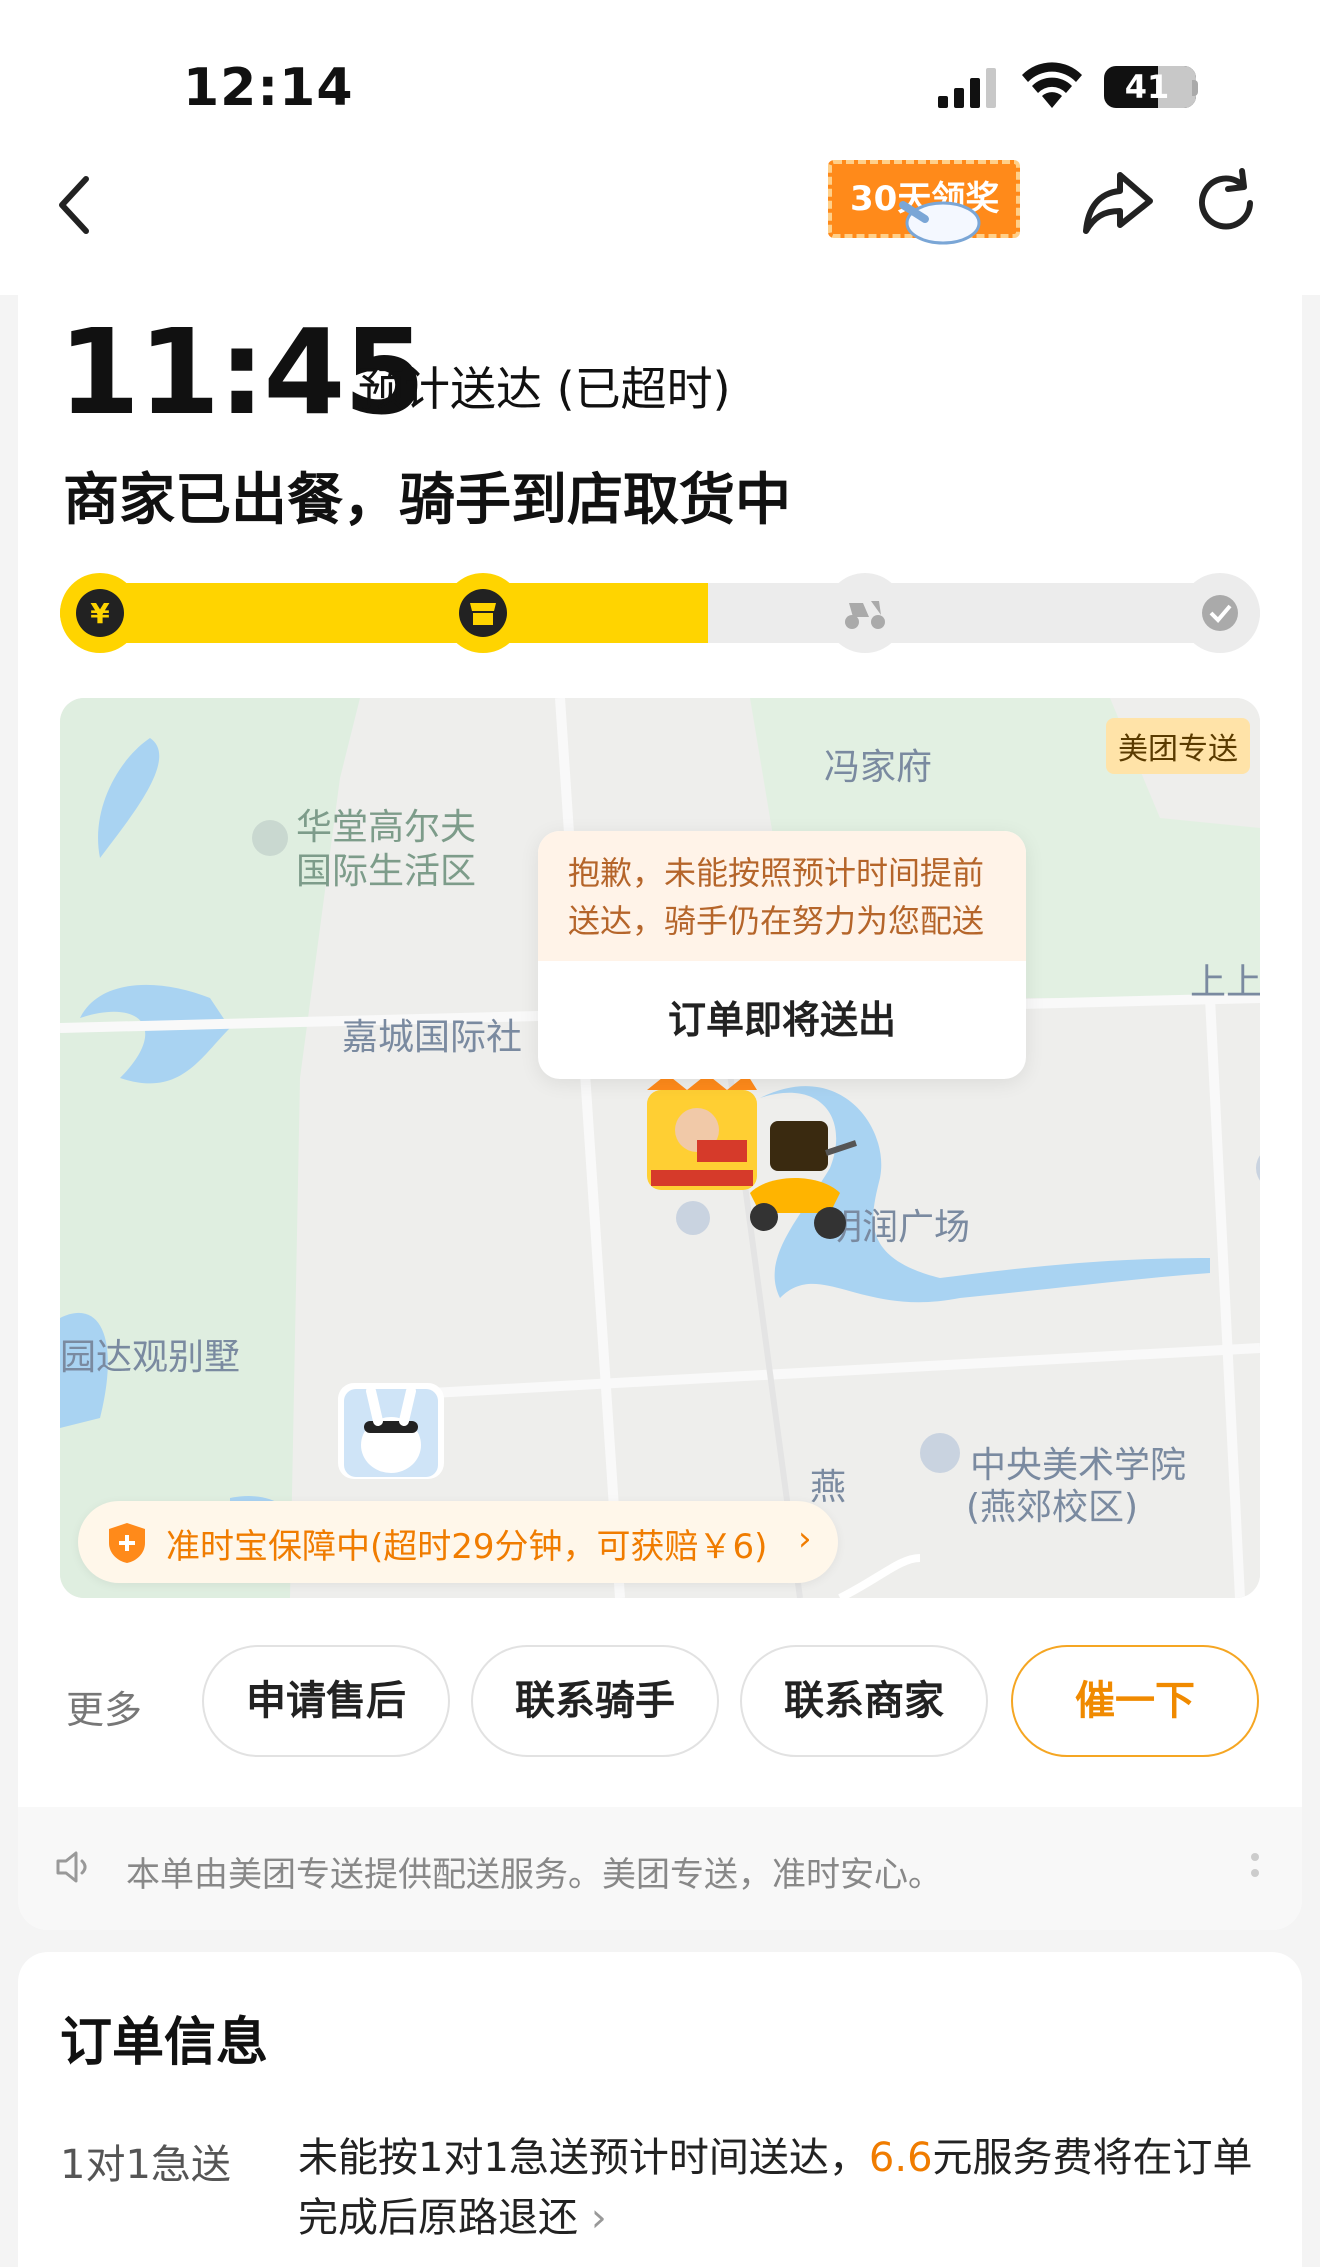 This screenshot has width=1320, height=2267. I want to click on battery-tip, so click(1195, 88).